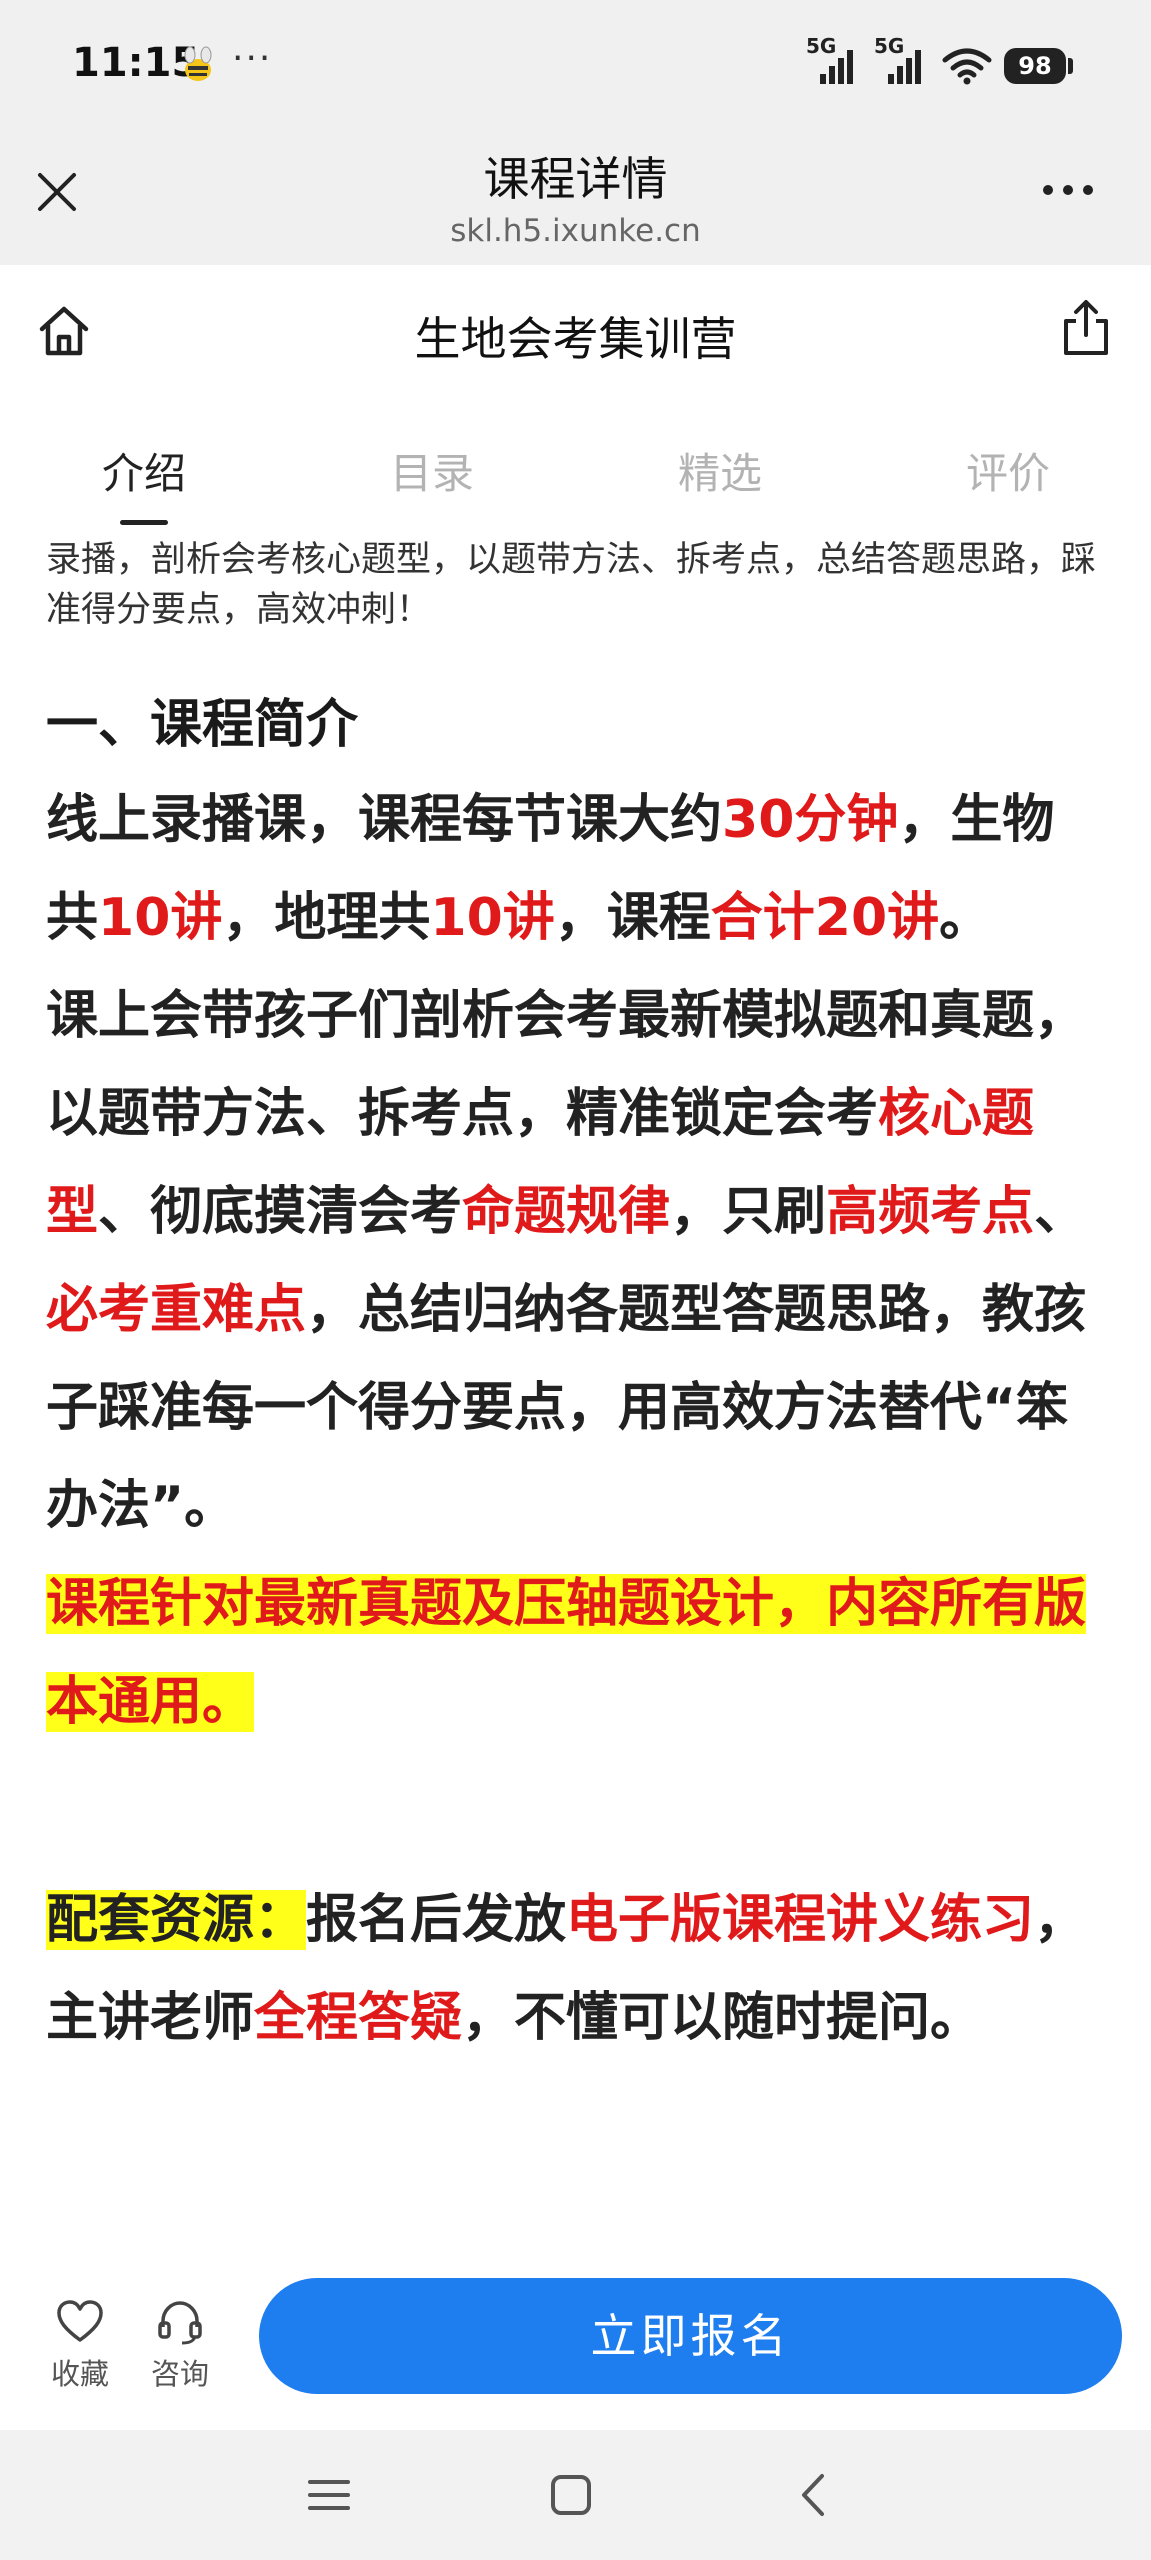  What do you see at coordinates (179, 2374) in the screenshot?
I see `consult-label: 咨询` at bounding box center [179, 2374].